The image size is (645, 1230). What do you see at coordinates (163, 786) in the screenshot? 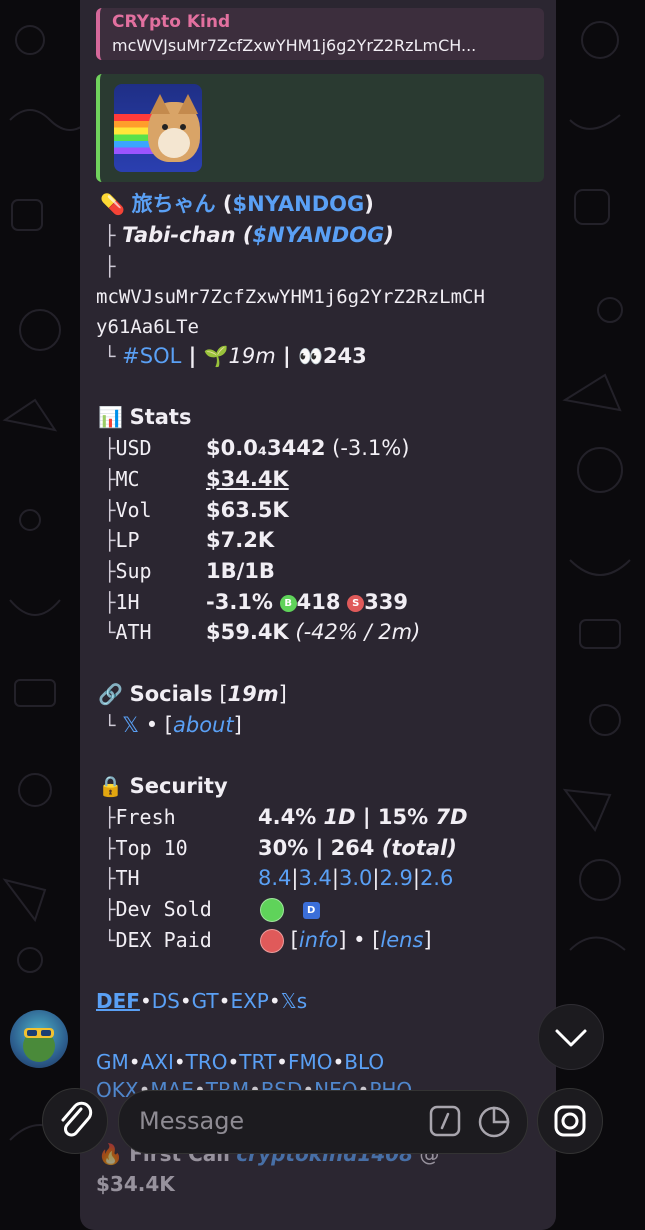
I see `security-heading: 🔒 Security` at bounding box center [163, 786].